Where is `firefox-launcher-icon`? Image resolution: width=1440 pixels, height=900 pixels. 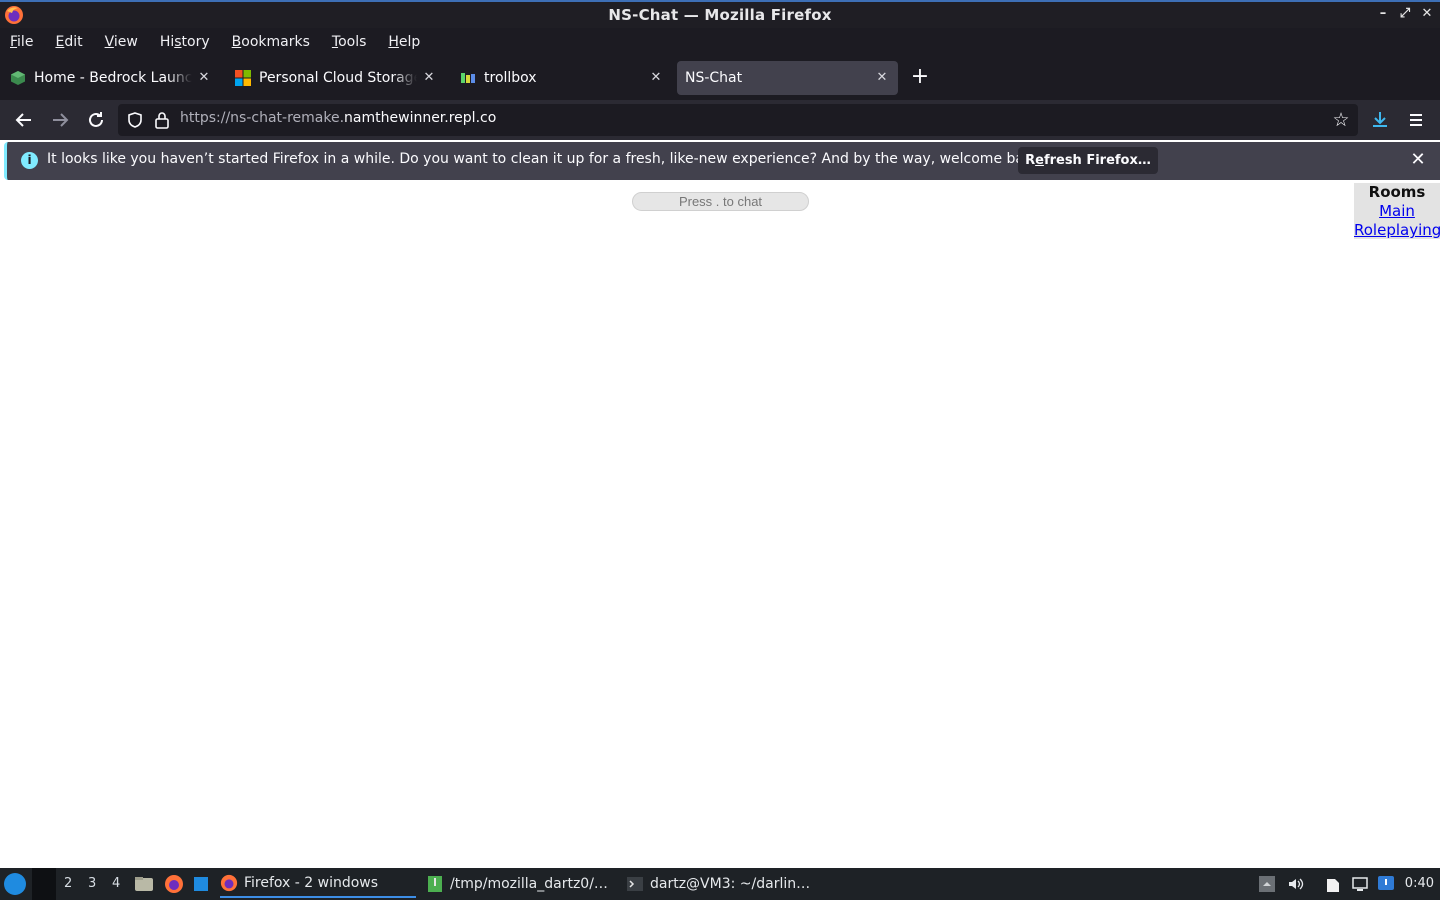
firefox-launcher-icon is located at coordinates (174, 884).